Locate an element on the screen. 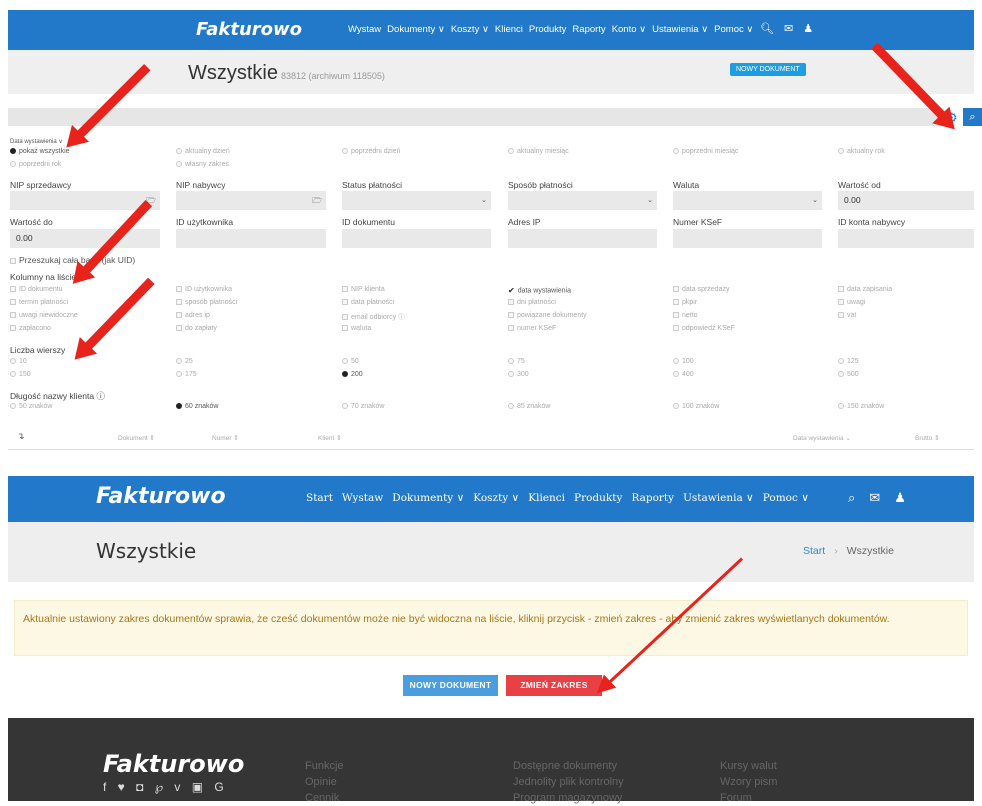 This screenshot has height=806, width=982. column-option: data płatności is located at coordinates (368, 302).